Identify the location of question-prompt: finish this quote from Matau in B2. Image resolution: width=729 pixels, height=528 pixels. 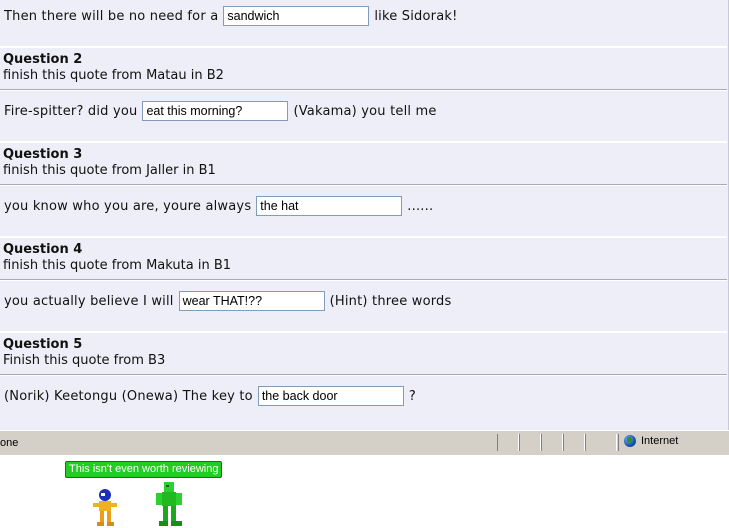
(113, 75).